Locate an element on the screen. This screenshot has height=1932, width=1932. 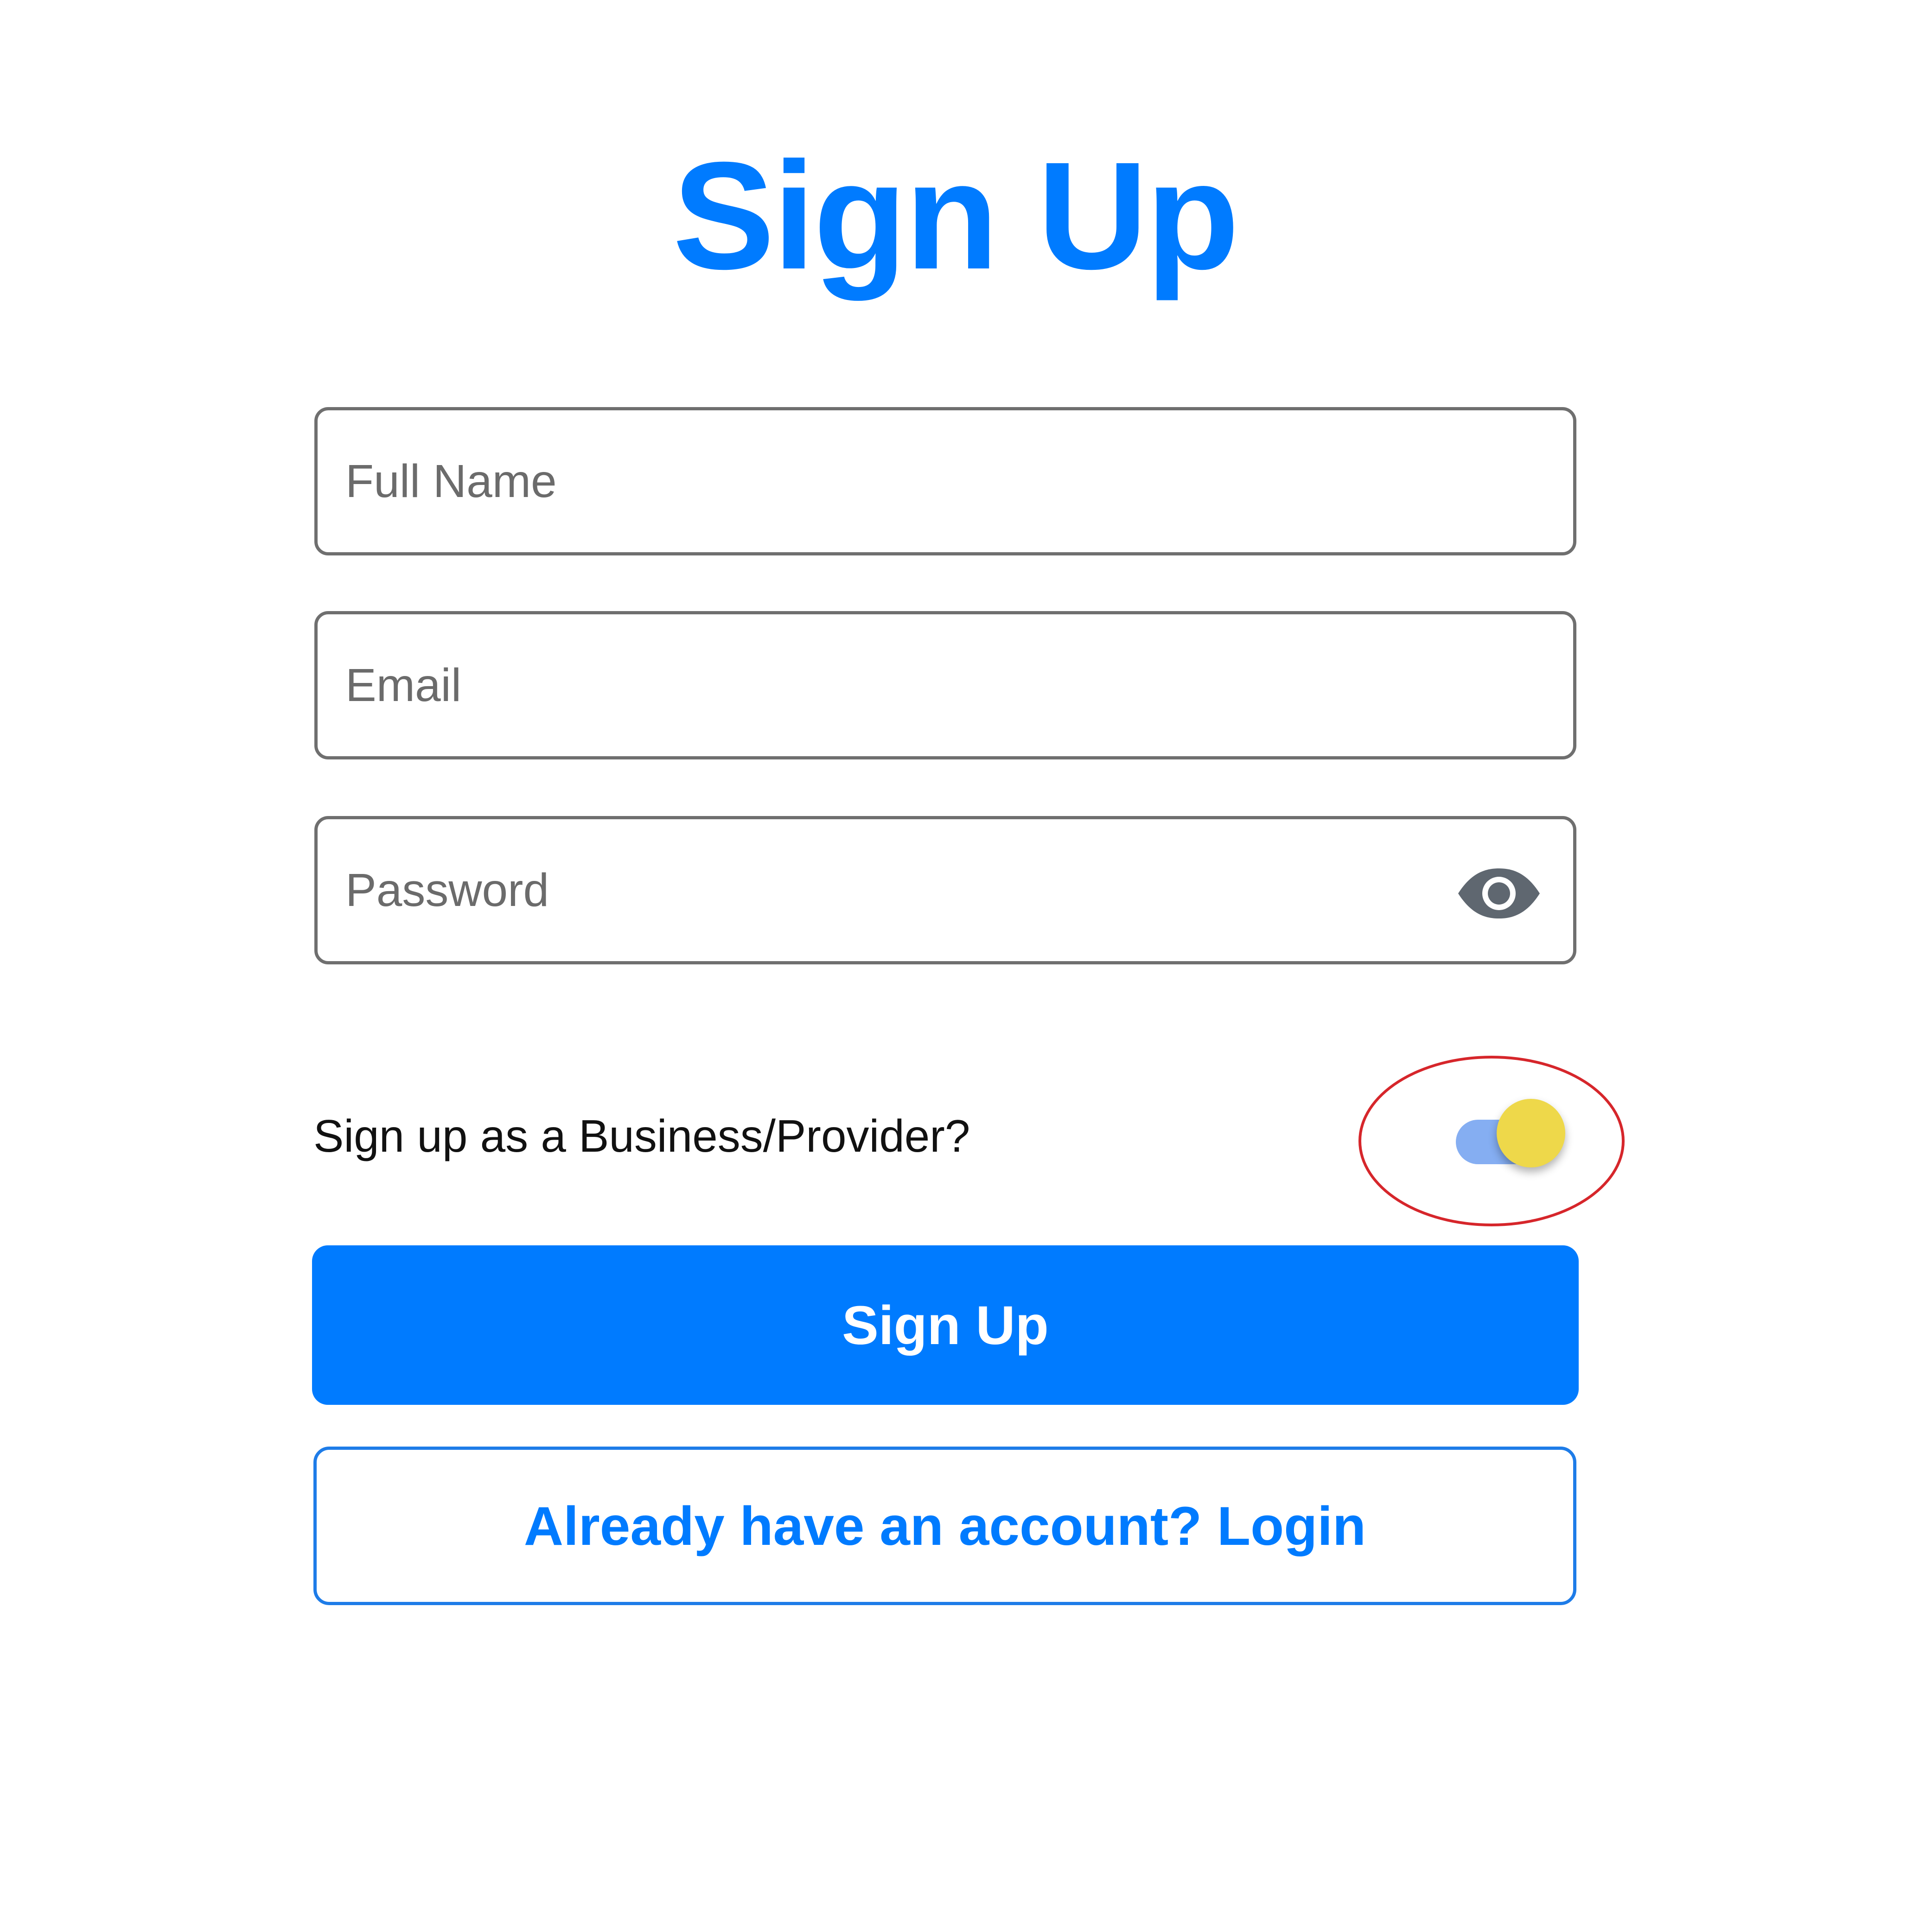
email-input is located at coordinates (925, 685).